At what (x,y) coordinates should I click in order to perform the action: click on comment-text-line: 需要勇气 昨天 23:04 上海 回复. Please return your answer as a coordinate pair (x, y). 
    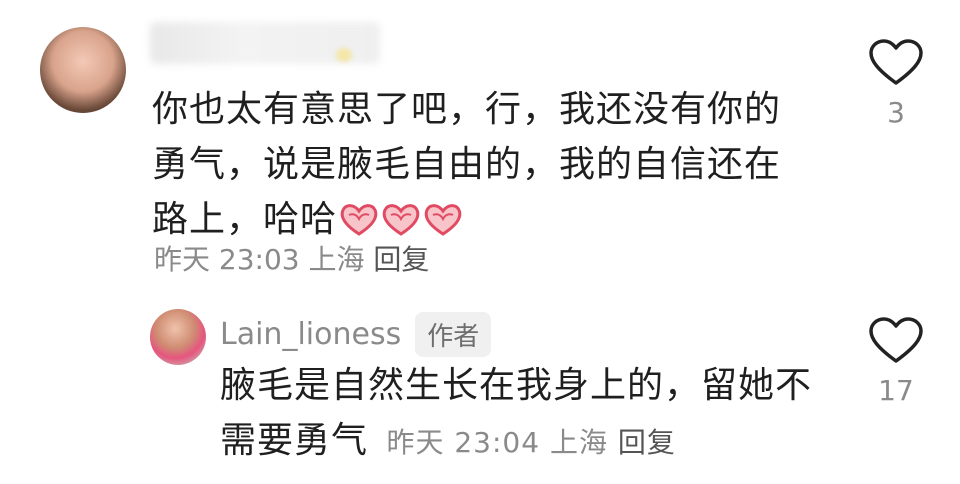
    Looking at the image, I should click on (516, 441).